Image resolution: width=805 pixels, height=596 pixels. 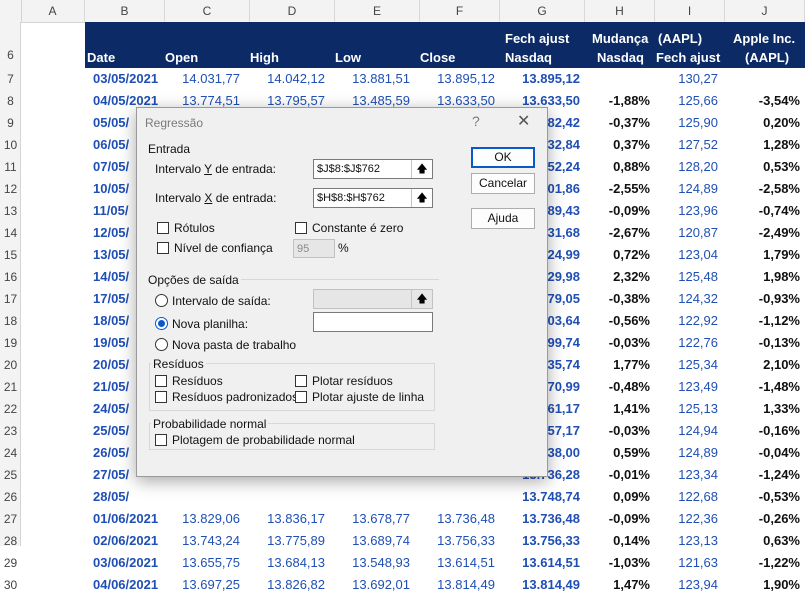 I want to click on row-header: 20, so click(x=10, y=365).